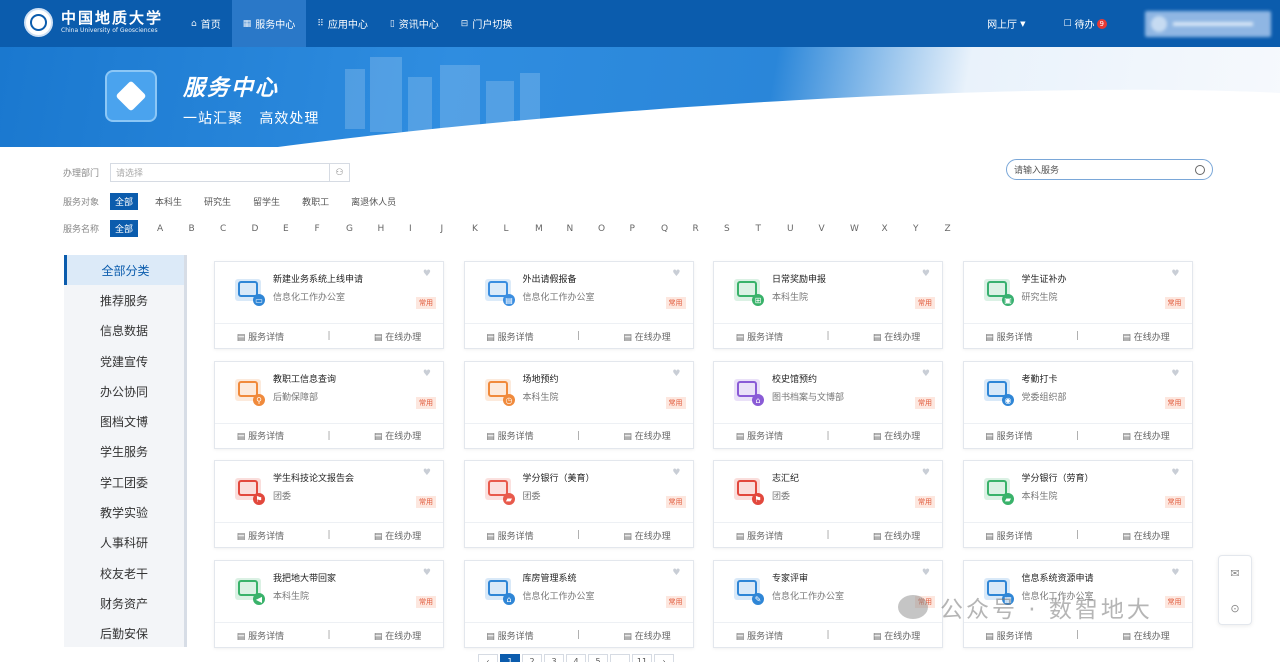 The image size is (1280, 662). What do you see at coordinates (1208, 23) in the screenshot?
I see `user-profile` at bounding box center [1208, 23].